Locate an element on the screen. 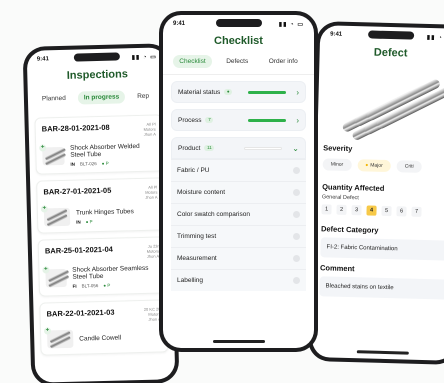 This screenshot has width=444, height=383. row-count-badge: 11 is located at coordinates (209, 148).